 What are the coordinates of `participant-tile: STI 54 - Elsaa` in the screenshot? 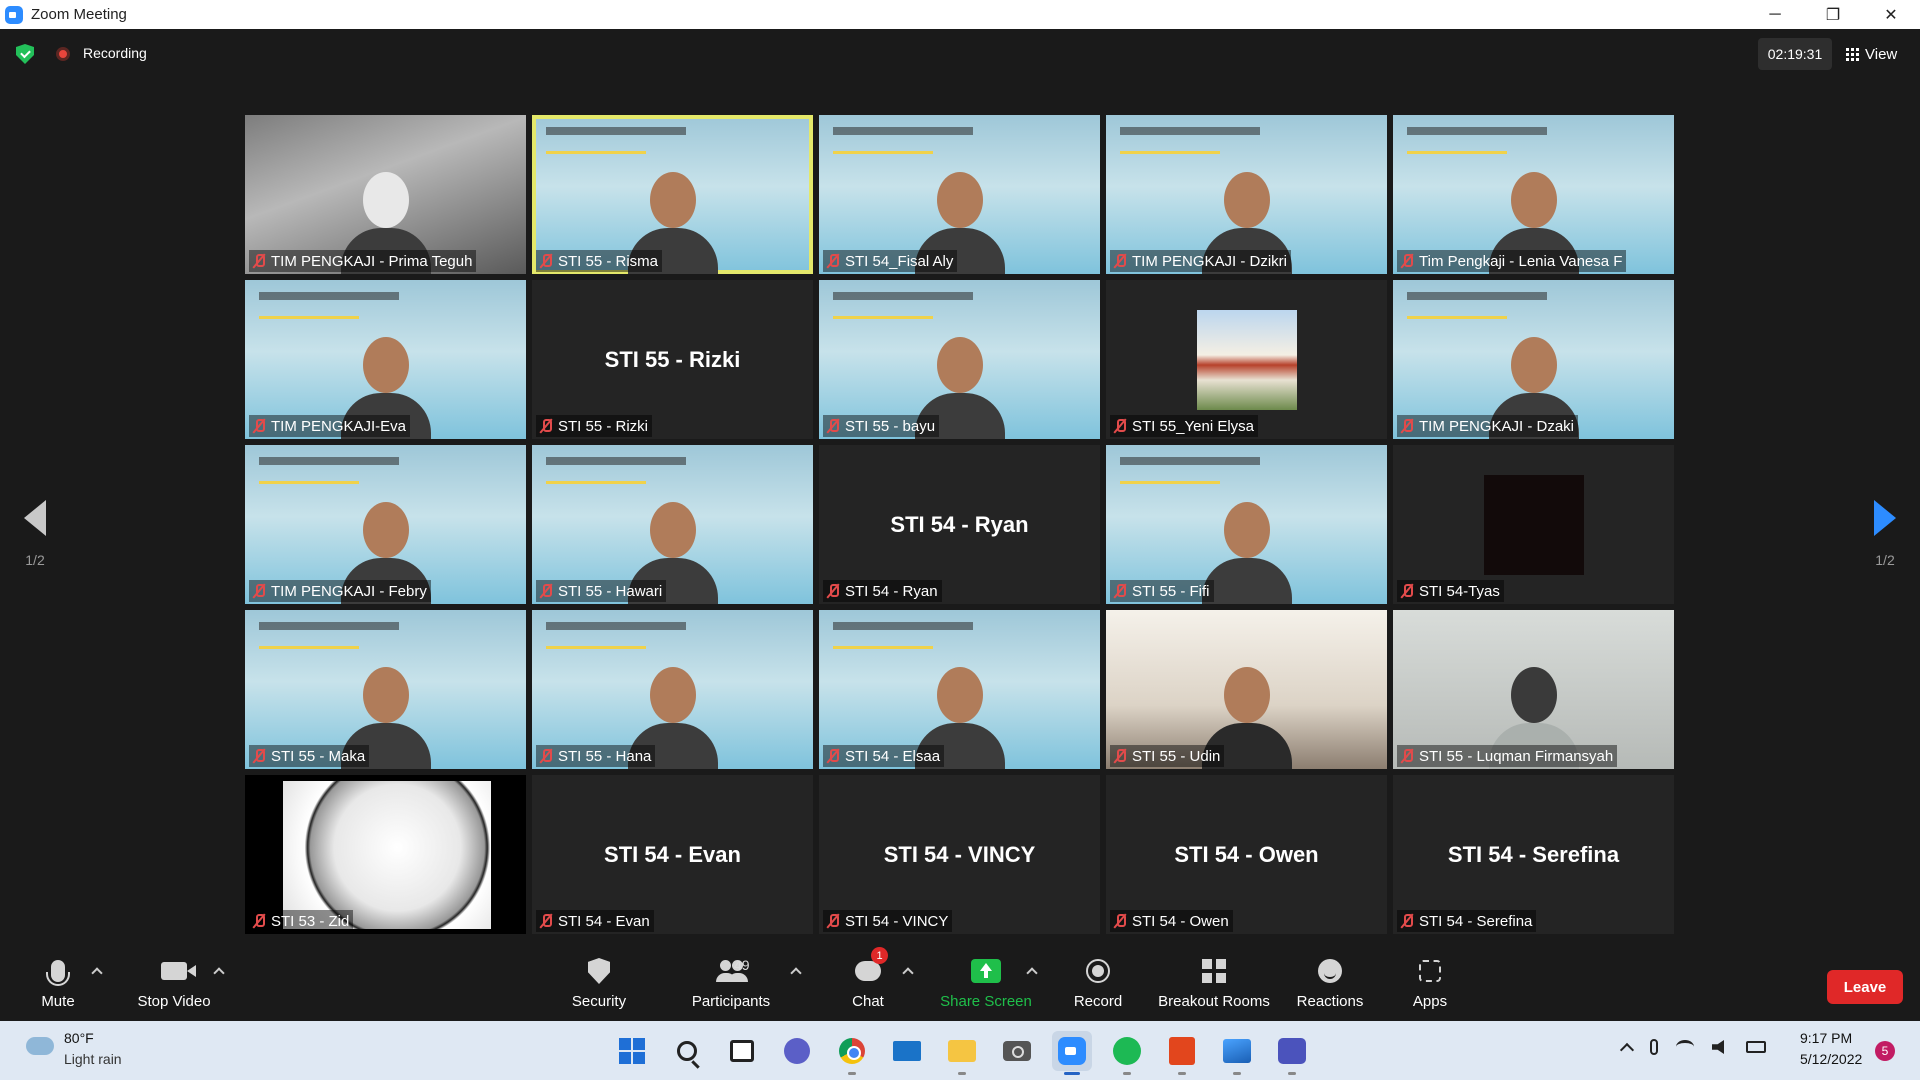 It's located at (959, 689).